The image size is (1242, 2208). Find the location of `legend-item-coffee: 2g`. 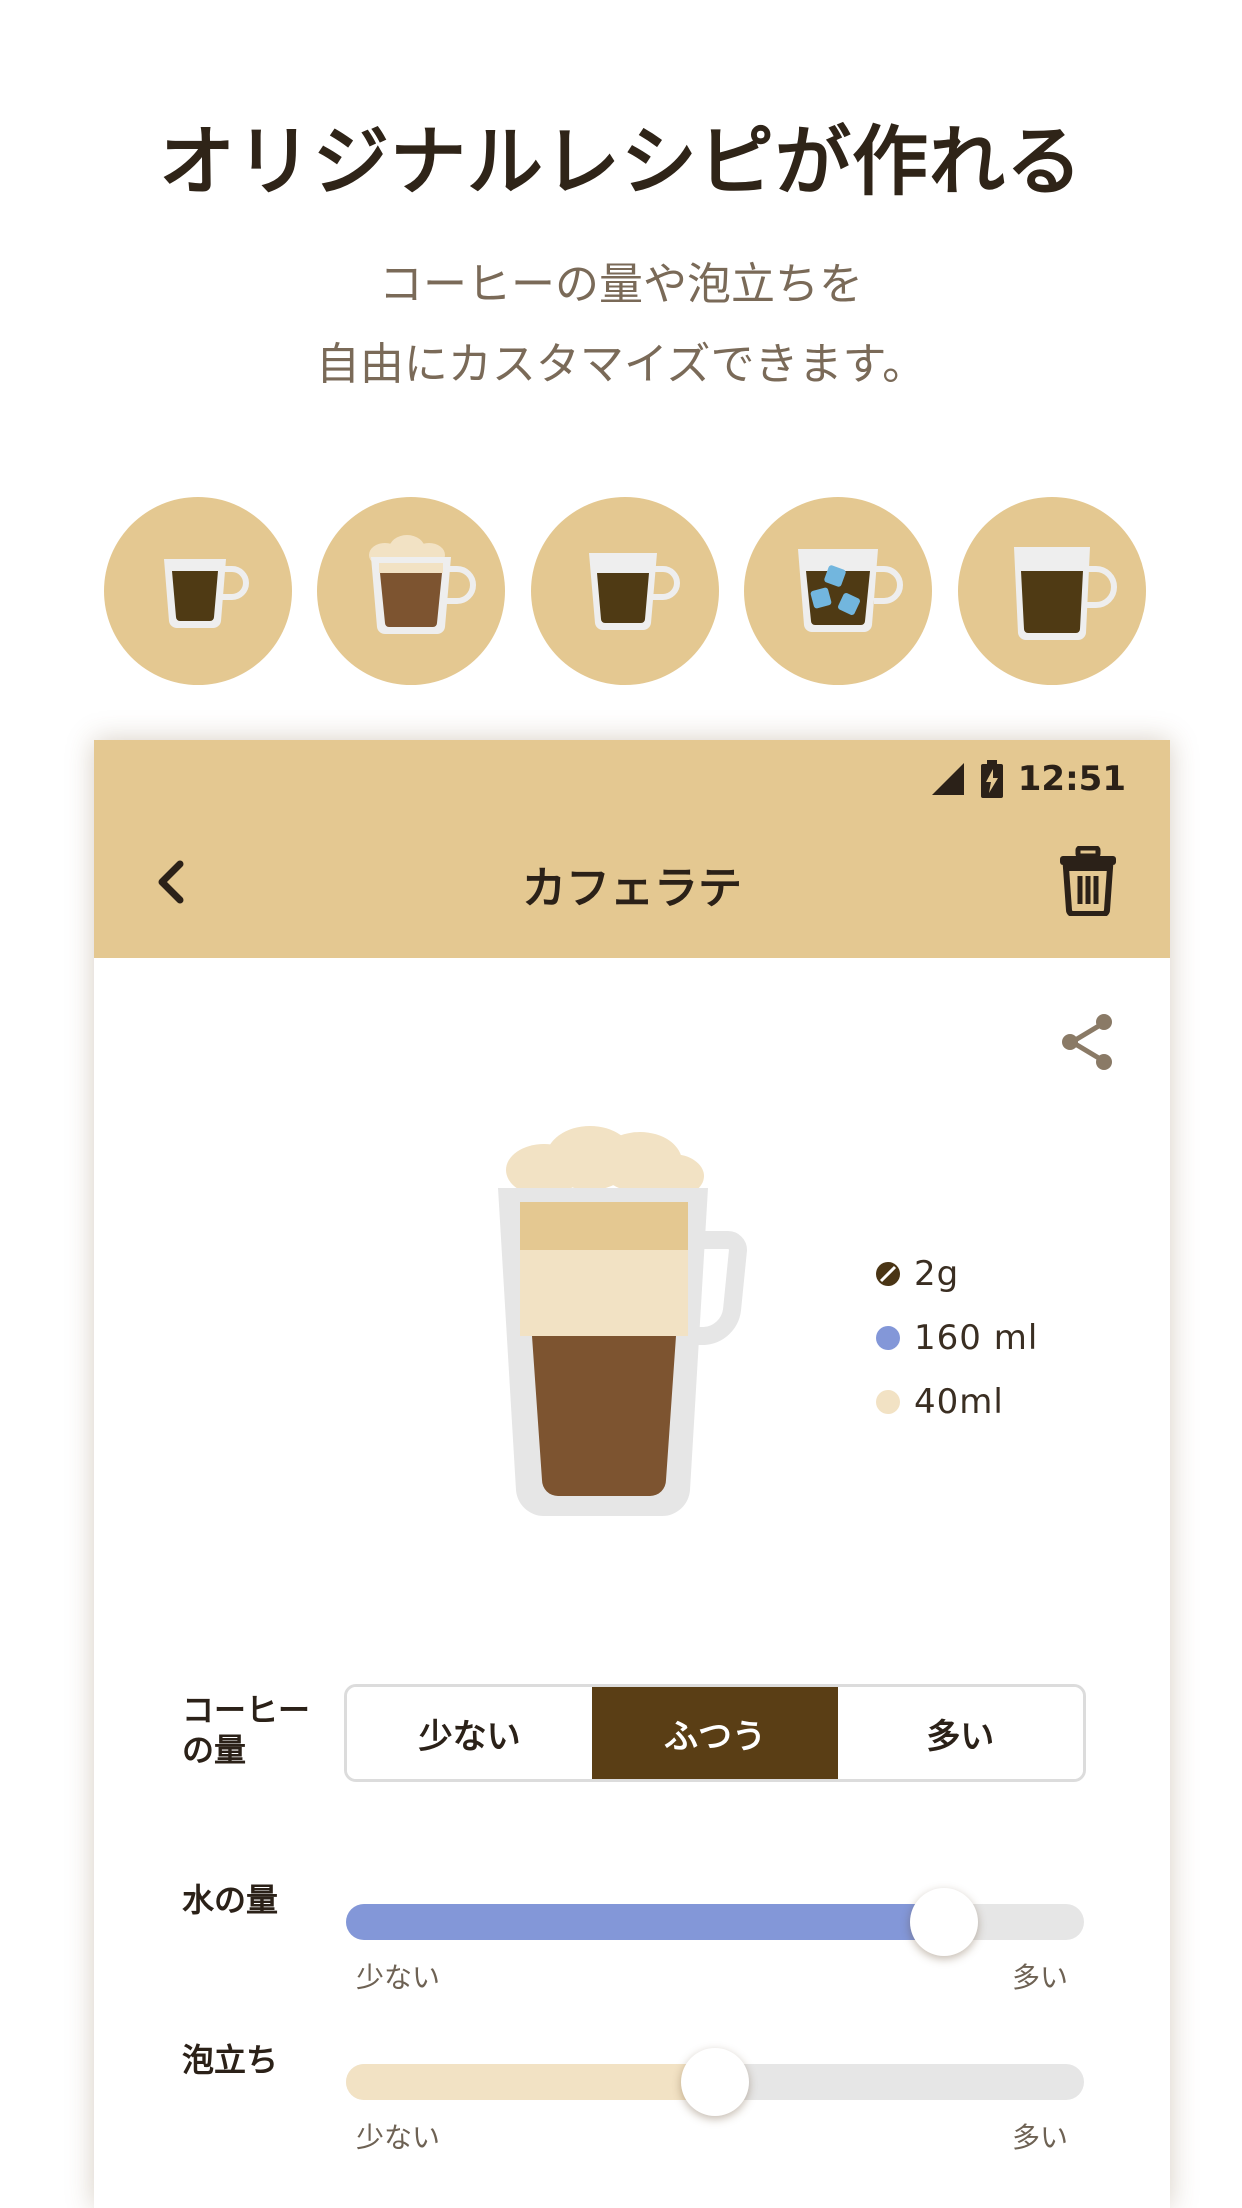

legend-item-coffee: 2g is located at coordinates (957, 1274).